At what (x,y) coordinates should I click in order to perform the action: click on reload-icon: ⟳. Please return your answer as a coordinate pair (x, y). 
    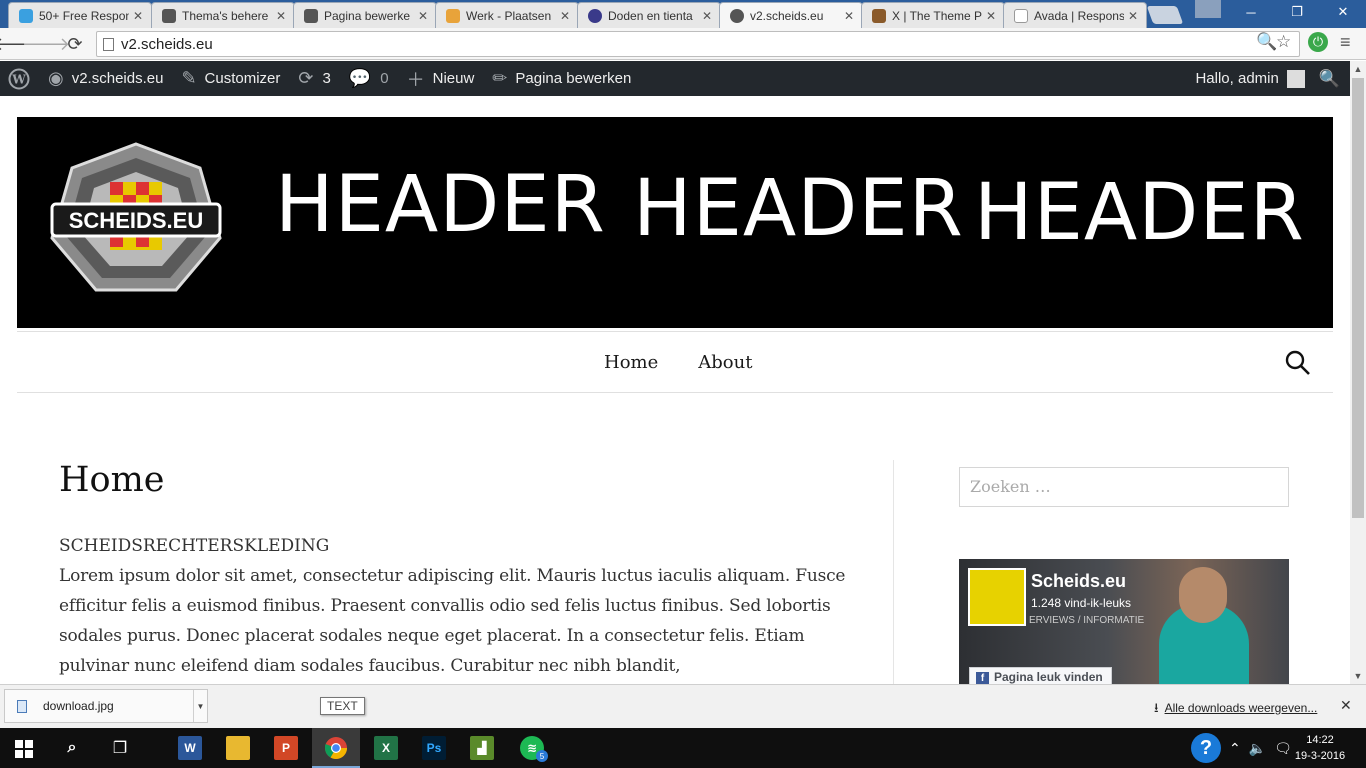
    Looking at the image, I should click on (75, 44).